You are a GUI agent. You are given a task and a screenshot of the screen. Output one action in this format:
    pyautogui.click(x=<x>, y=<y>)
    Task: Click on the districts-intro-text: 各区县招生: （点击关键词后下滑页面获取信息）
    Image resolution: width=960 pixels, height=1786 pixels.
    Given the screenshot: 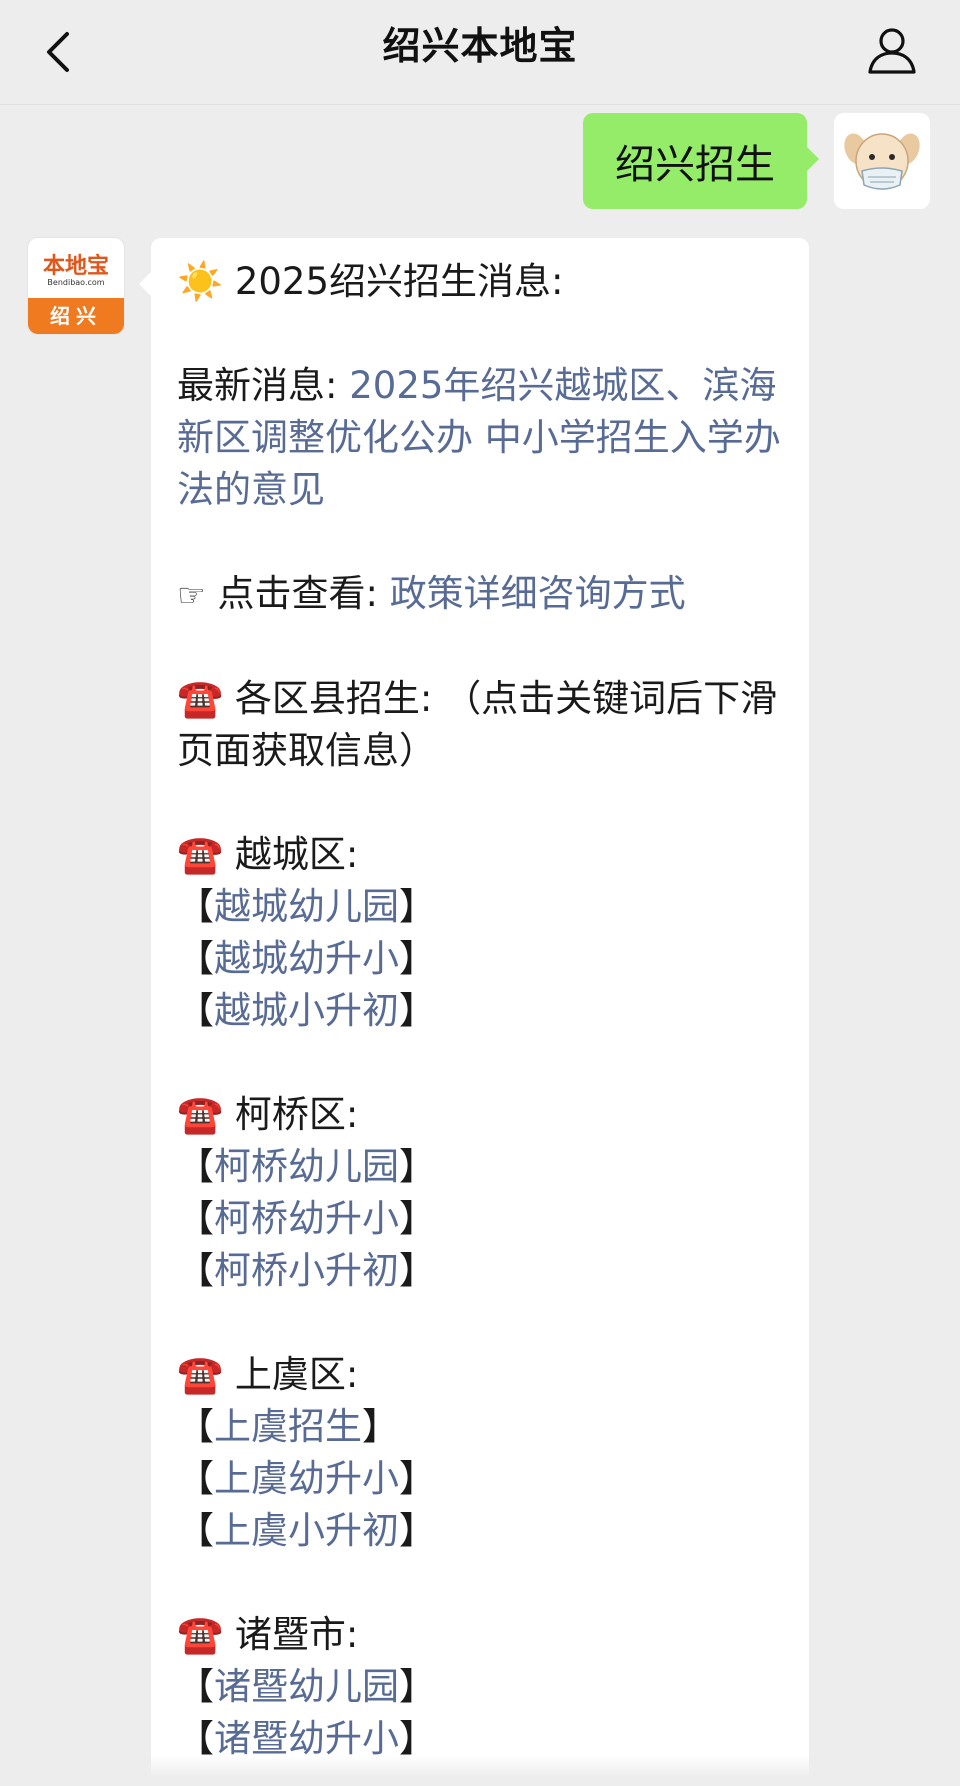 What is the action you would take?
    pyautogui.click(x=477, y=724)
    